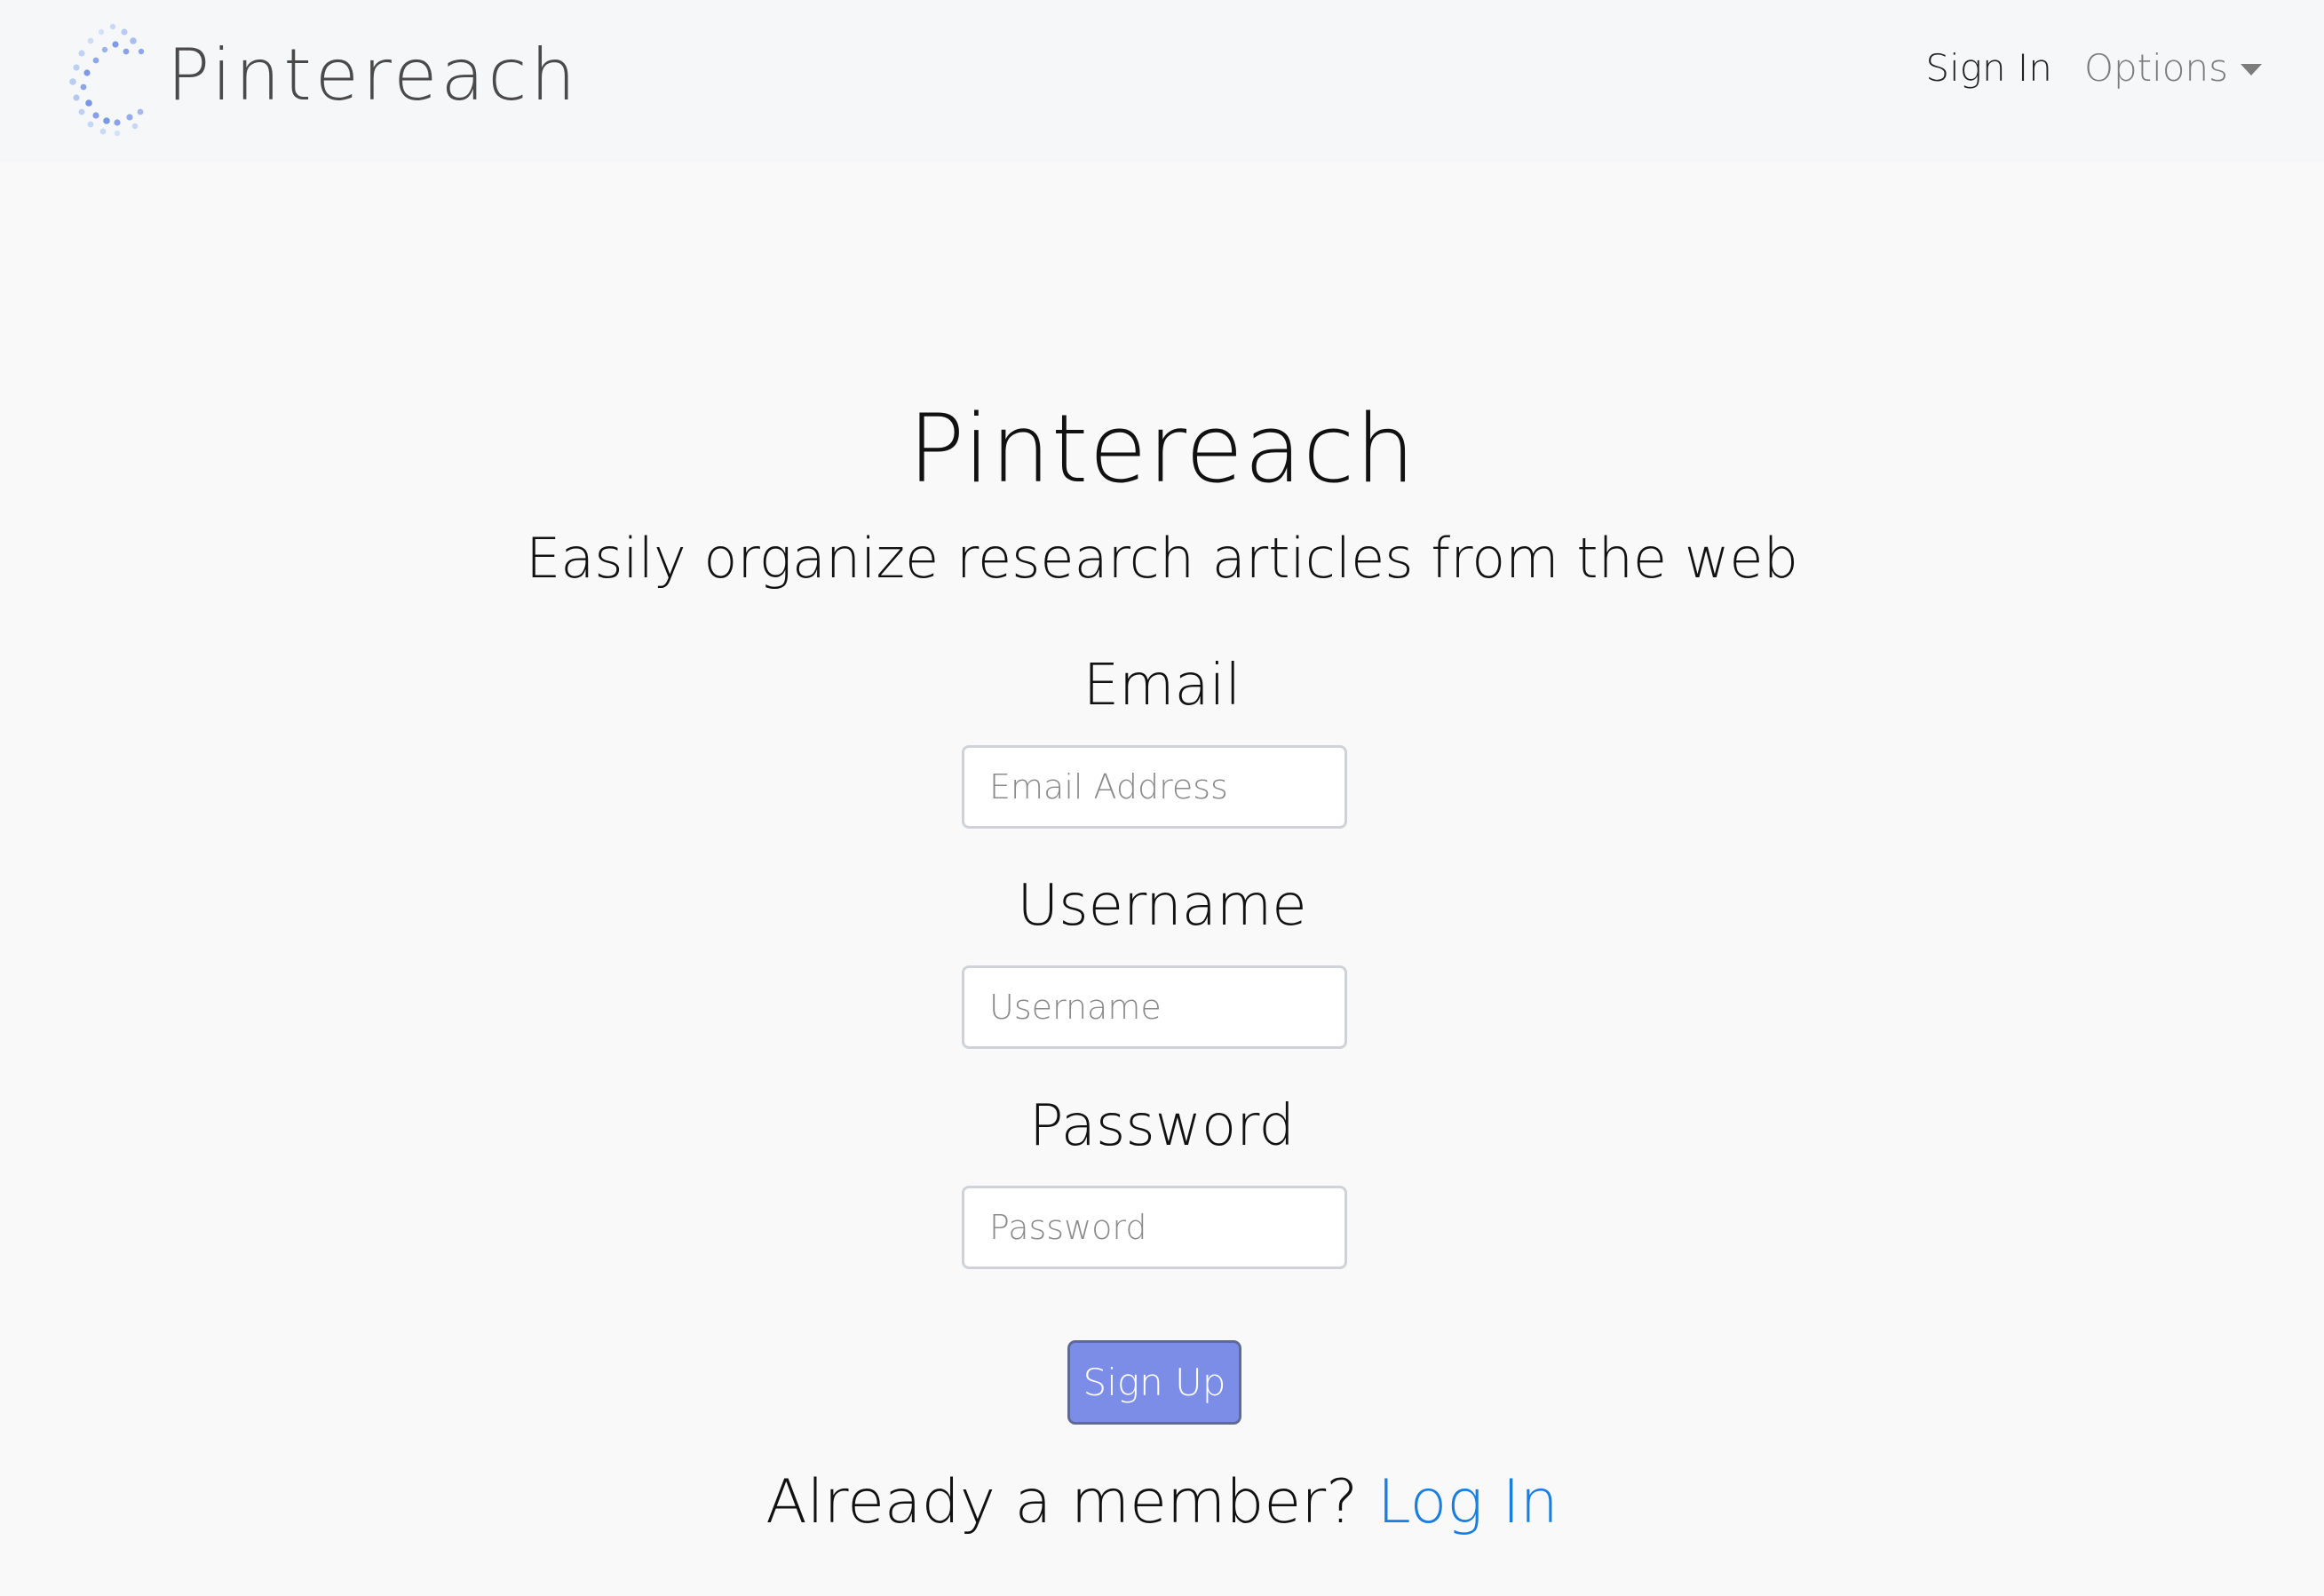  Describe the element at coordinates (1162, 906) in the screenshot. I see `username-label: Username` at that location.